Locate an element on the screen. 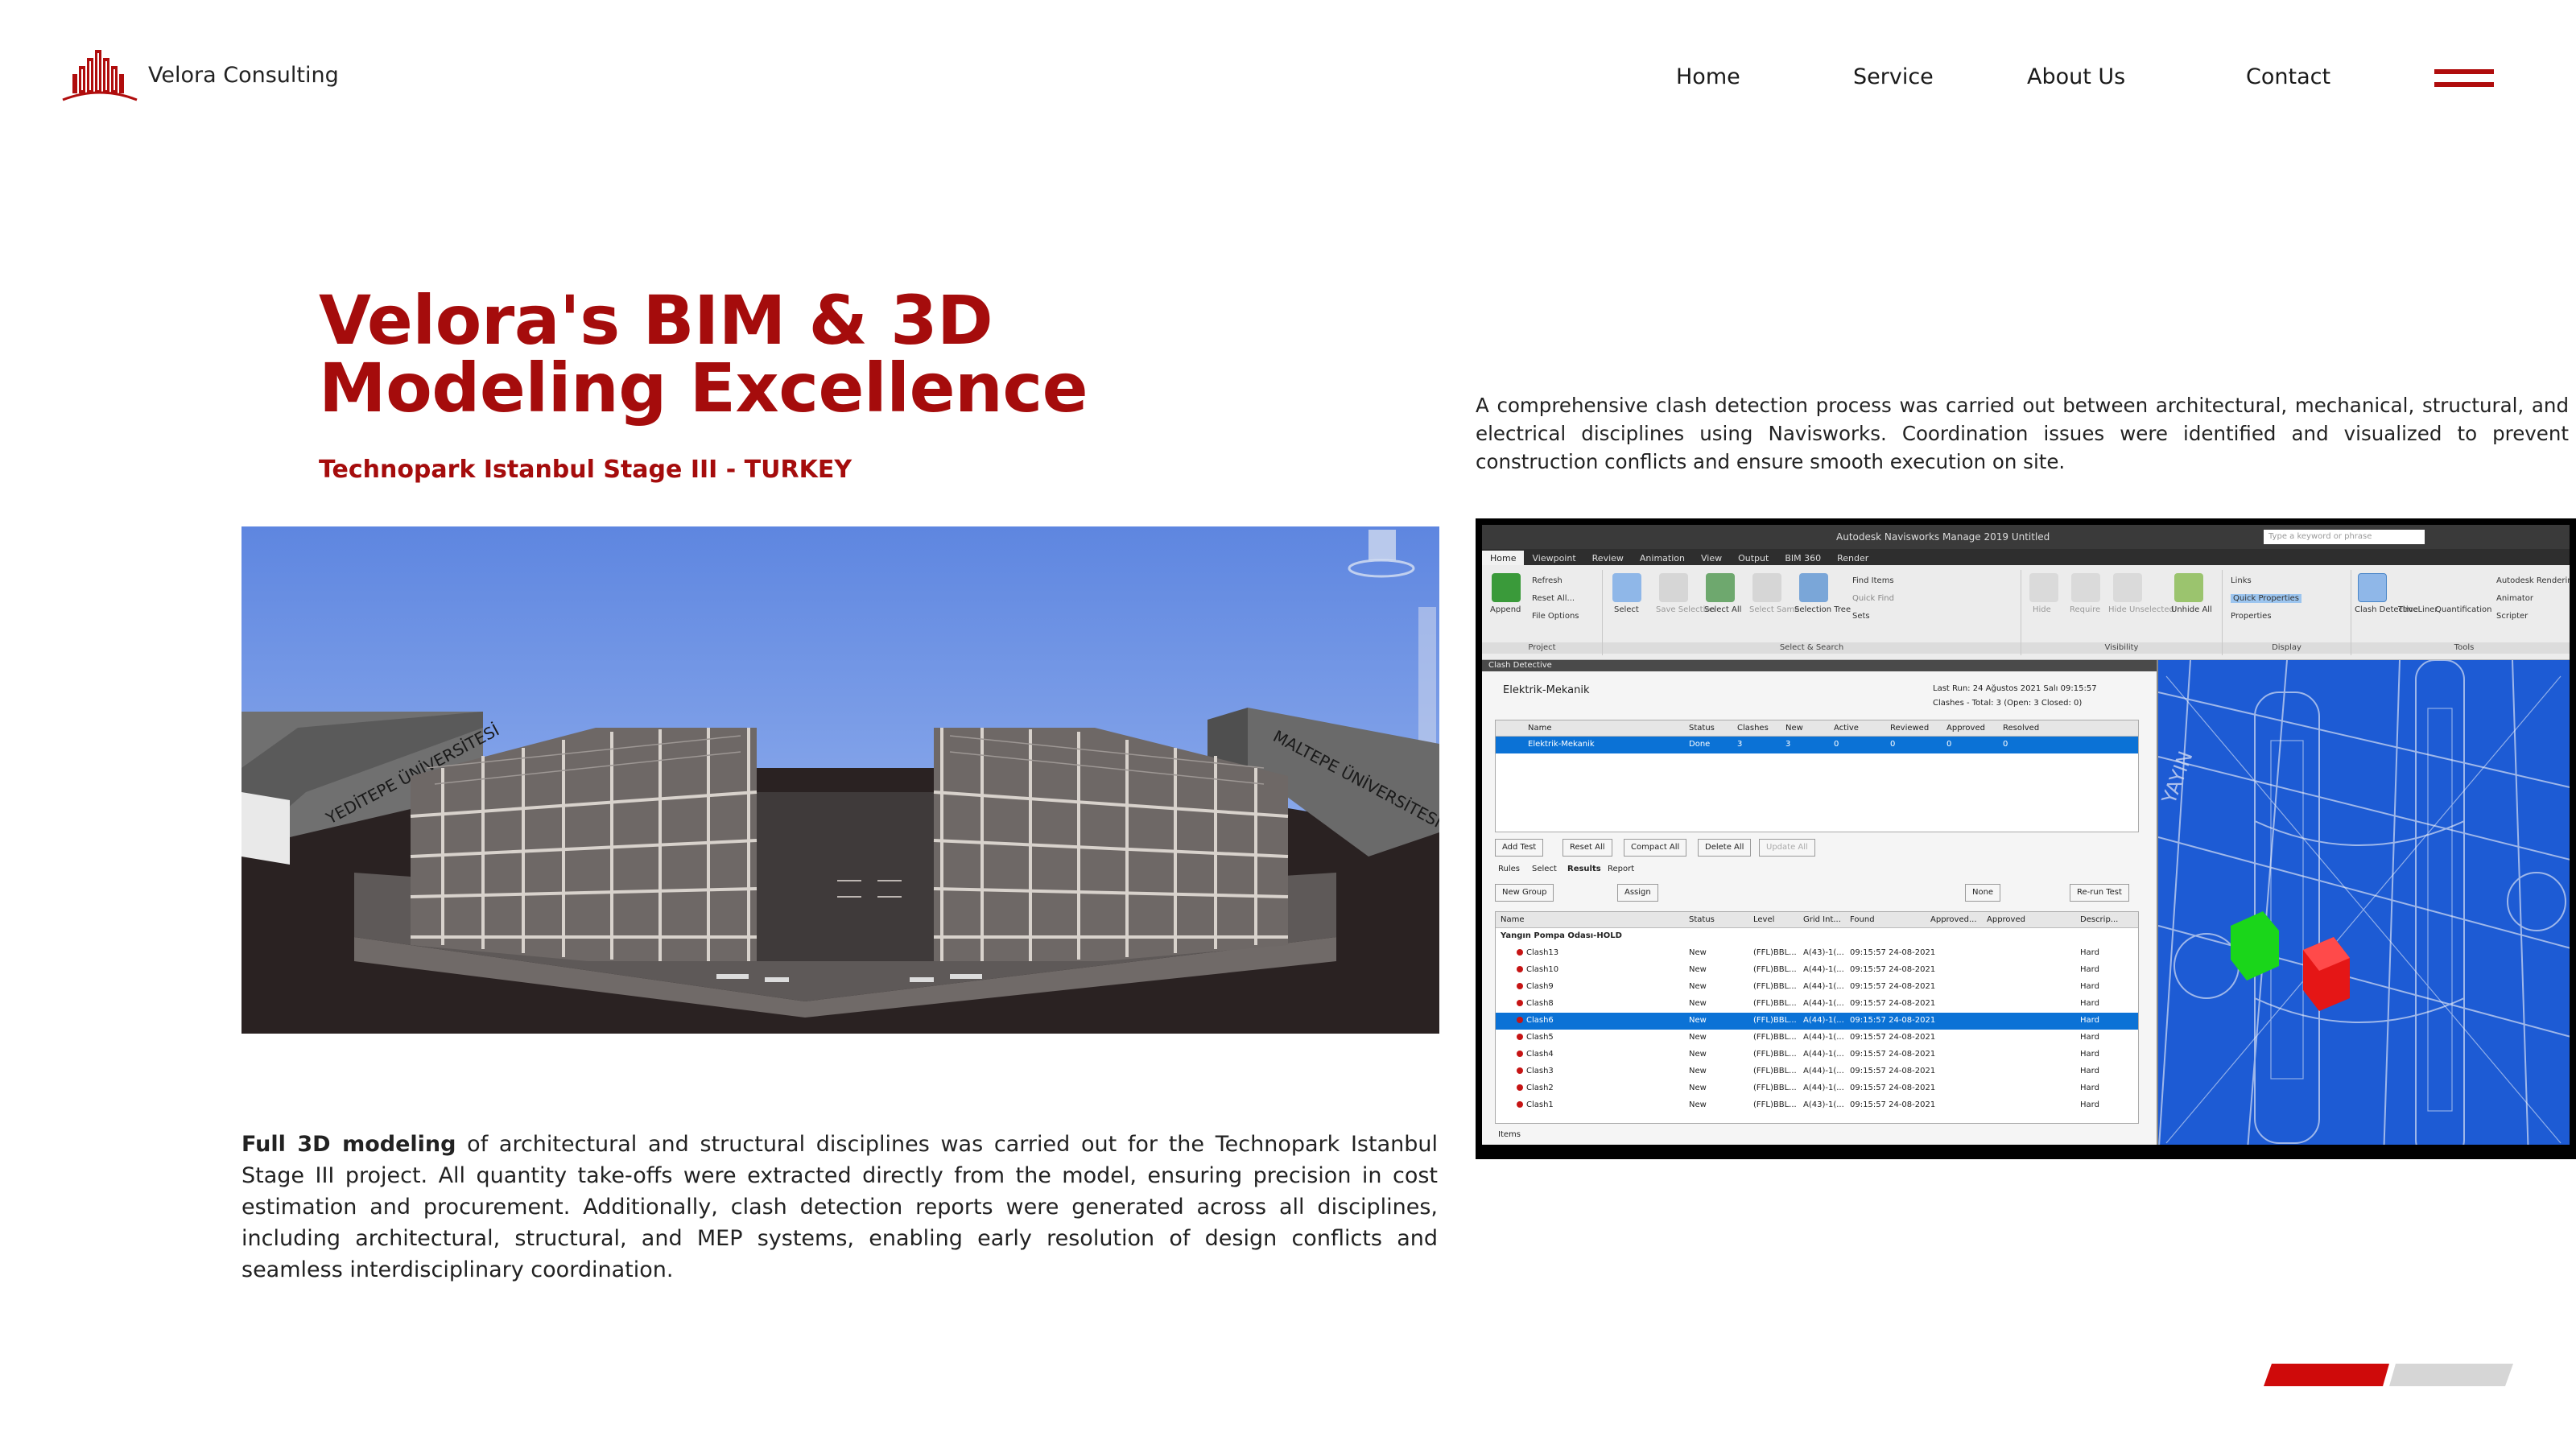 This screenshot has width=2576, height=1449. append-icon is located at coordinates (1506, 587).